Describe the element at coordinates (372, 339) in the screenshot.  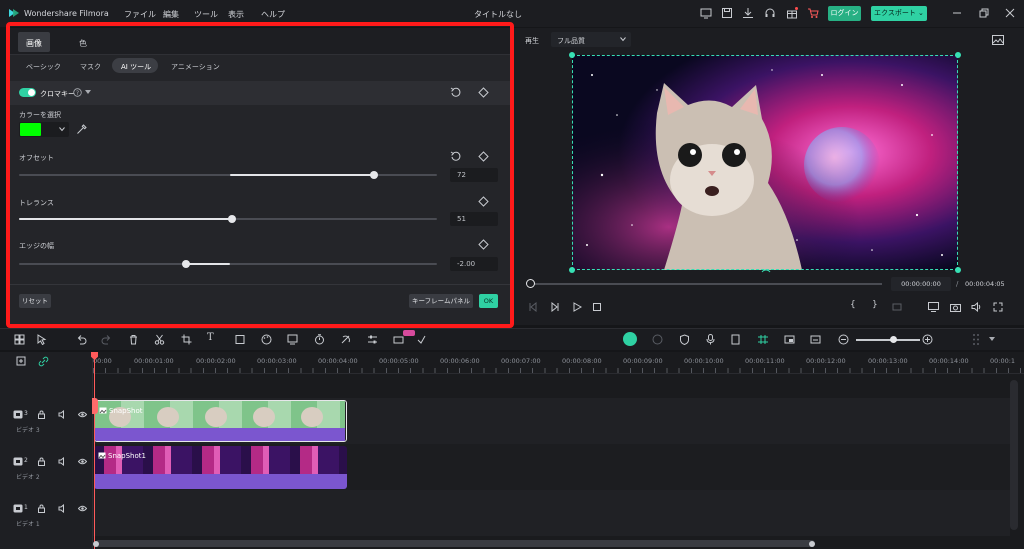
I see `adjust-icon` at that location.